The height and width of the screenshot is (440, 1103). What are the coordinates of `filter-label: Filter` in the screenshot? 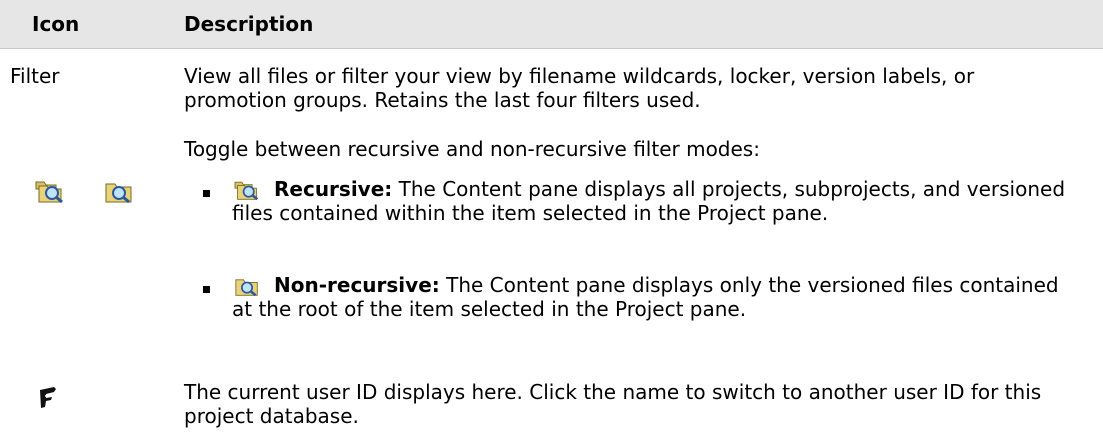 It's located at (35, 76).